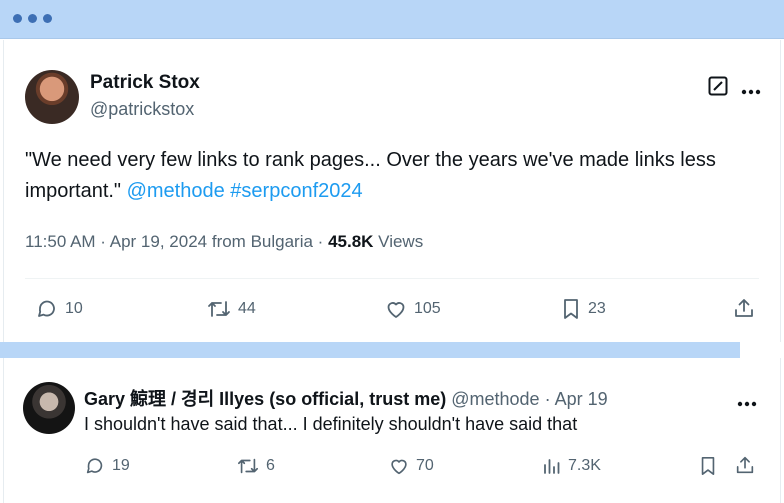 The width and height of the screenshot is (784, 503). What do you see at coordinates (411, 466) in the screenshot?
I see `like-button: 70` at bounding box center [411, 466].